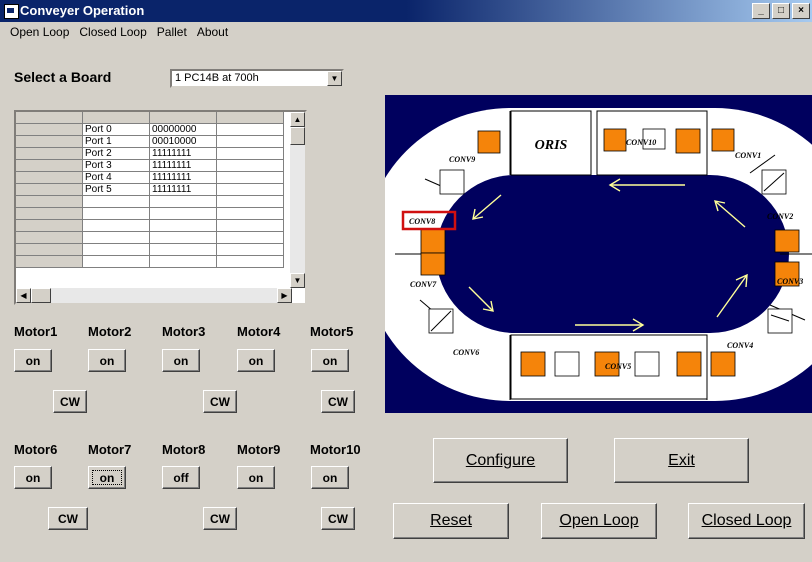 Image resolution: width=812 pixels, height=562 pixels. Describe the element at coordinates (116, 141) in the screenshot. I see `port-name: Port 1` at that location.